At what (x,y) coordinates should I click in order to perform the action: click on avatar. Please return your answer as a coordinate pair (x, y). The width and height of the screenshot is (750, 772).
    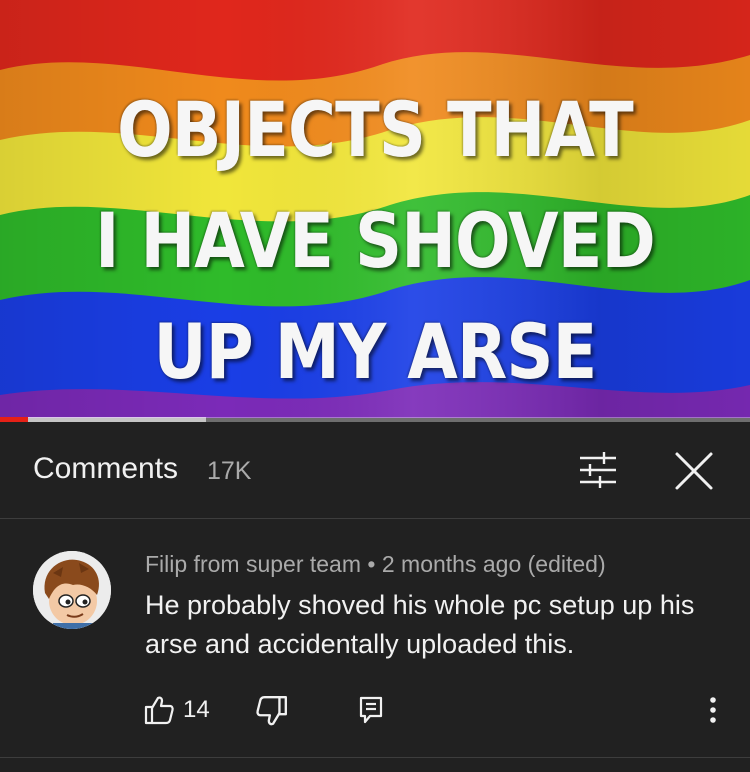
    Looking at the image, I should click on (72, 590).